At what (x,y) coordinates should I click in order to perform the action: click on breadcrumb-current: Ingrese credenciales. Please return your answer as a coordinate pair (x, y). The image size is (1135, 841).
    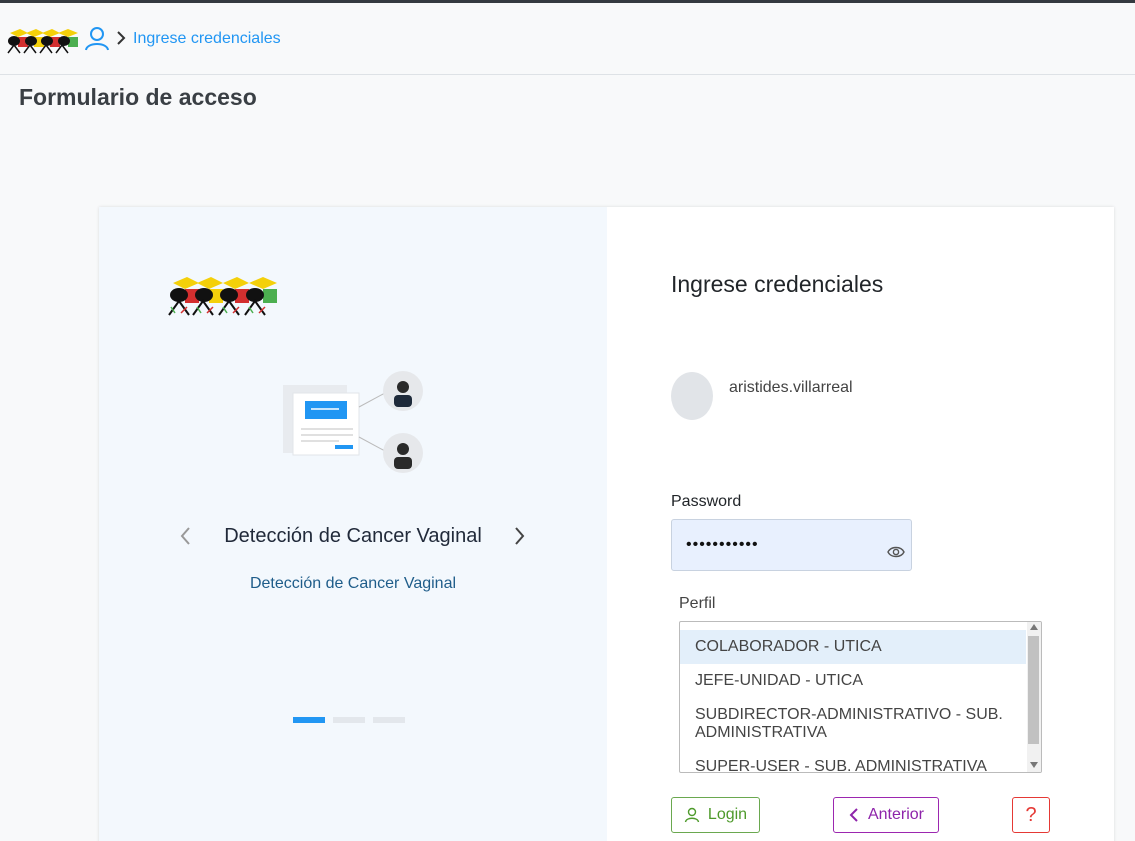
    Looking at the image, I should click on (207, 39).